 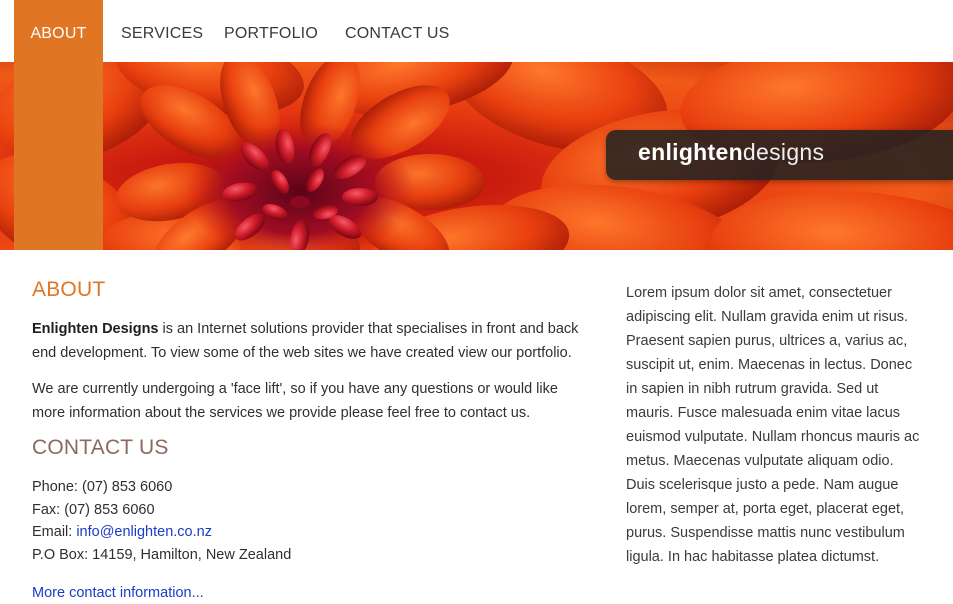 I want to click on nav-item-about: ABOUT, so click(x=58, y=31).